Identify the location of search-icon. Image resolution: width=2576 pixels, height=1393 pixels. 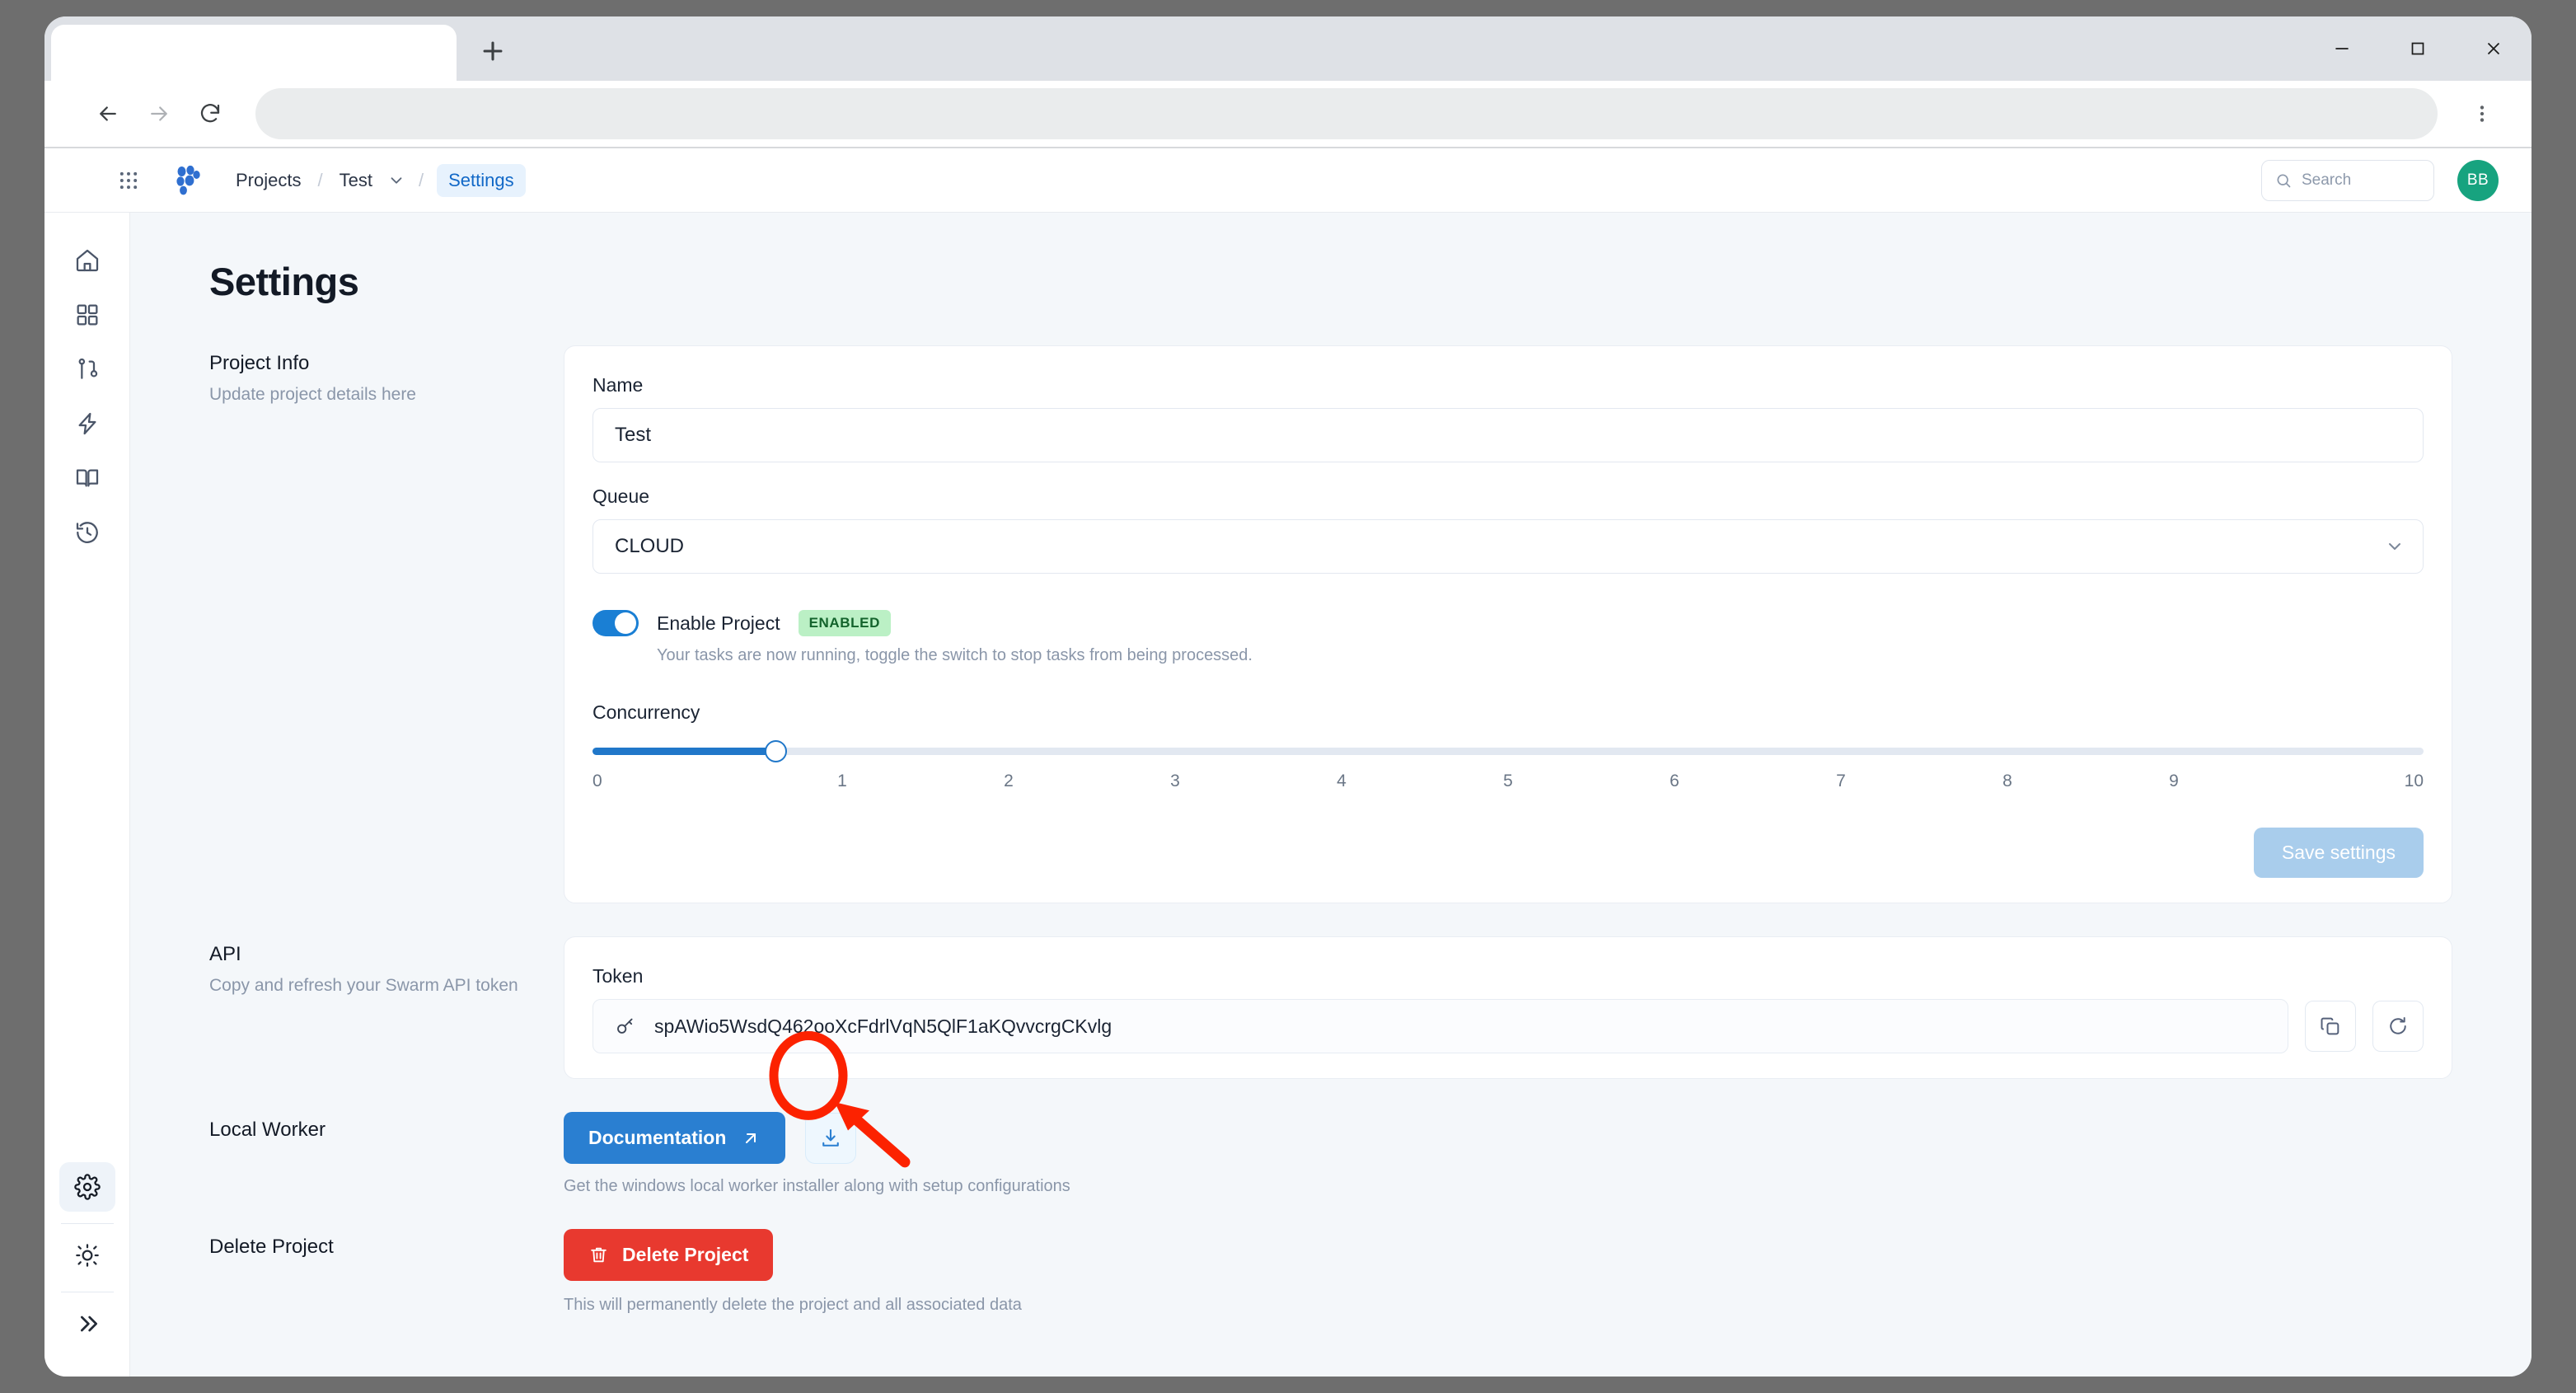
(2284, 181).